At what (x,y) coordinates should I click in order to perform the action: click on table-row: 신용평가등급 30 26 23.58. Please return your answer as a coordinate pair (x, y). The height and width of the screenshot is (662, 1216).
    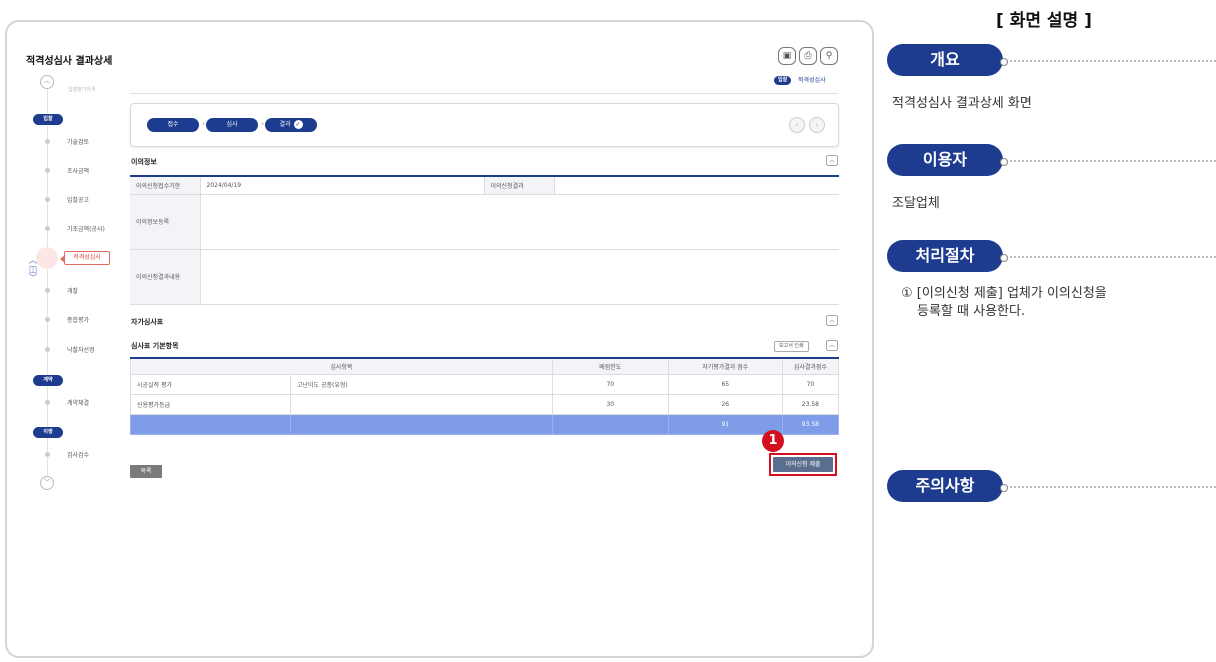
    Looking at the image, I should click on (485, 404).